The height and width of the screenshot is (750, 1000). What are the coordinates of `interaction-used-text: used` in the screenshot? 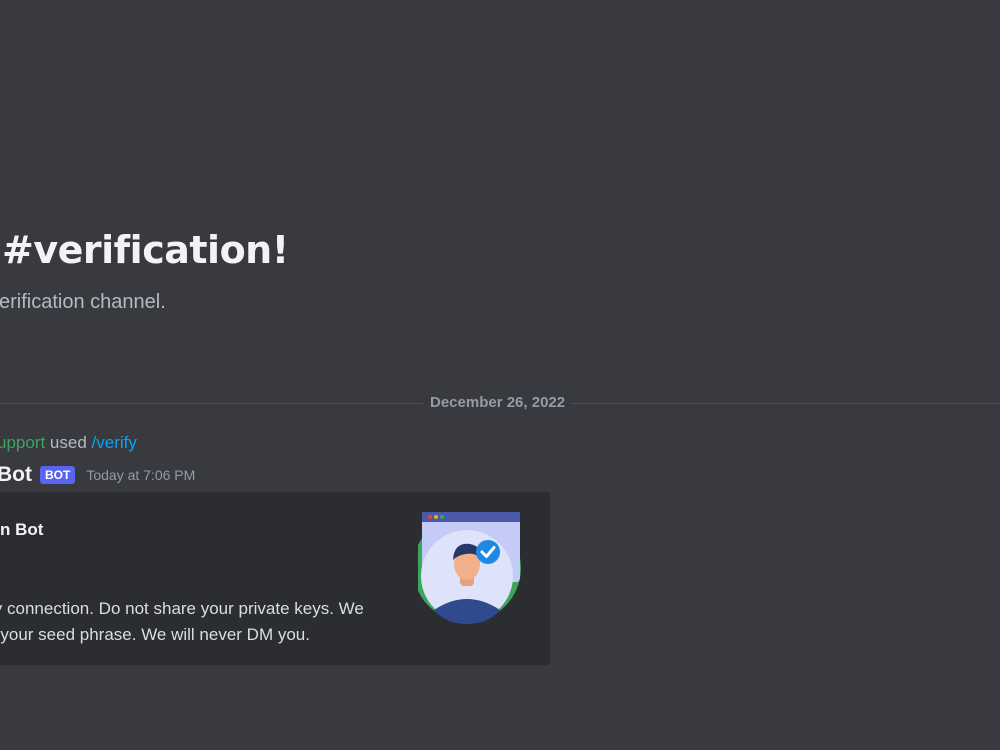 It's located at (68, 442).